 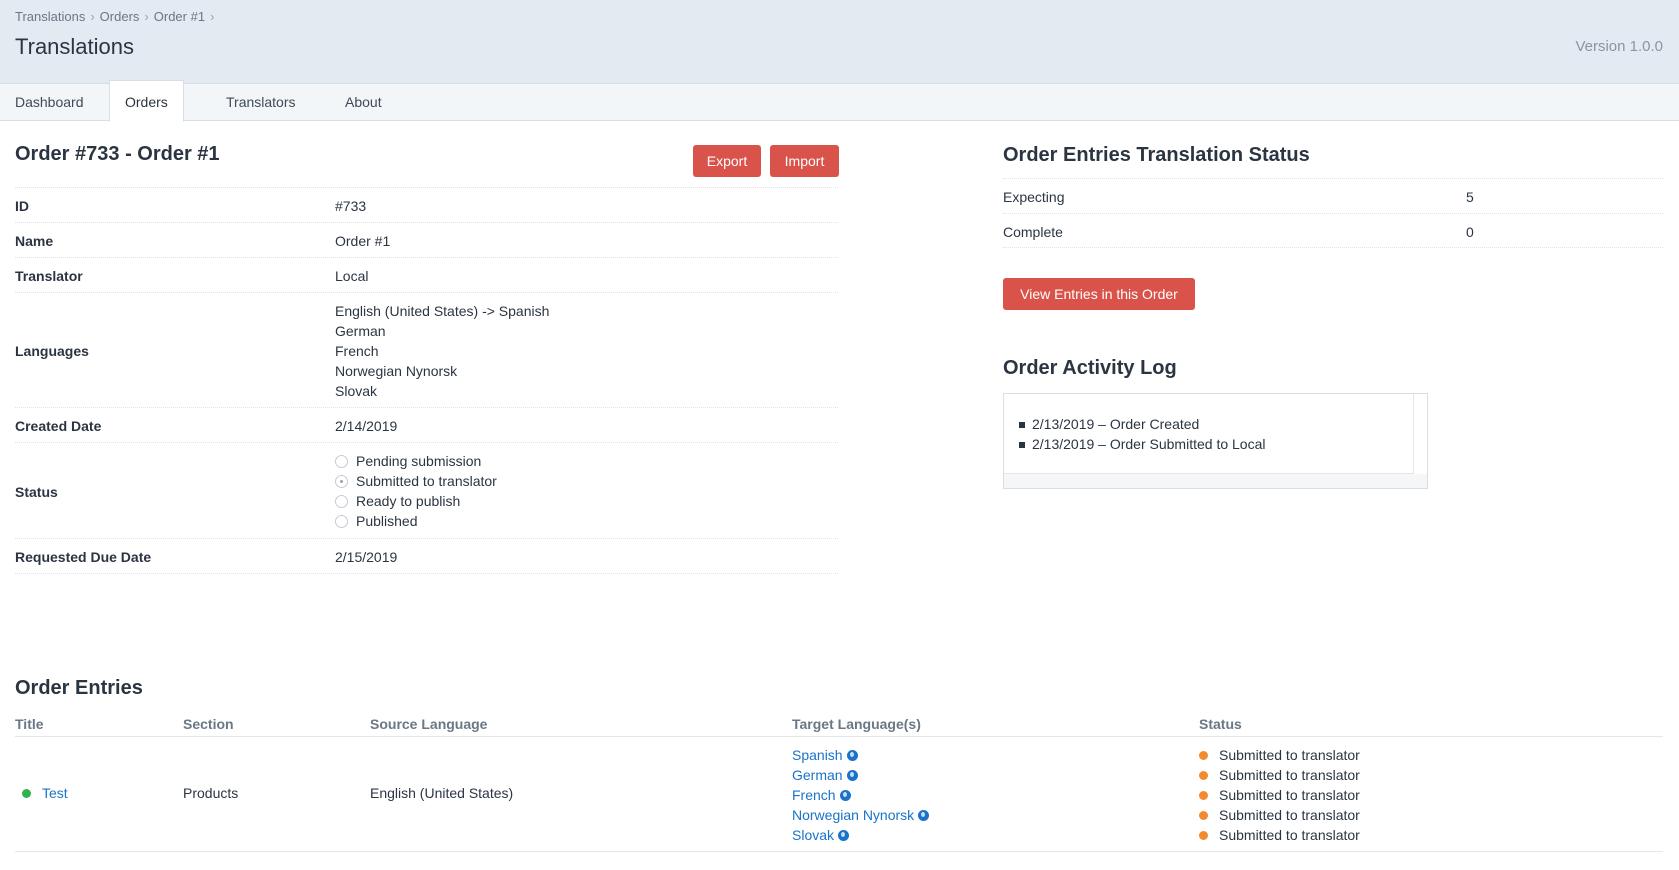 What do you see at coordinates (75, 46) in the screenshot?
I see `page-title: Translations` at bounding box center [75, 46].